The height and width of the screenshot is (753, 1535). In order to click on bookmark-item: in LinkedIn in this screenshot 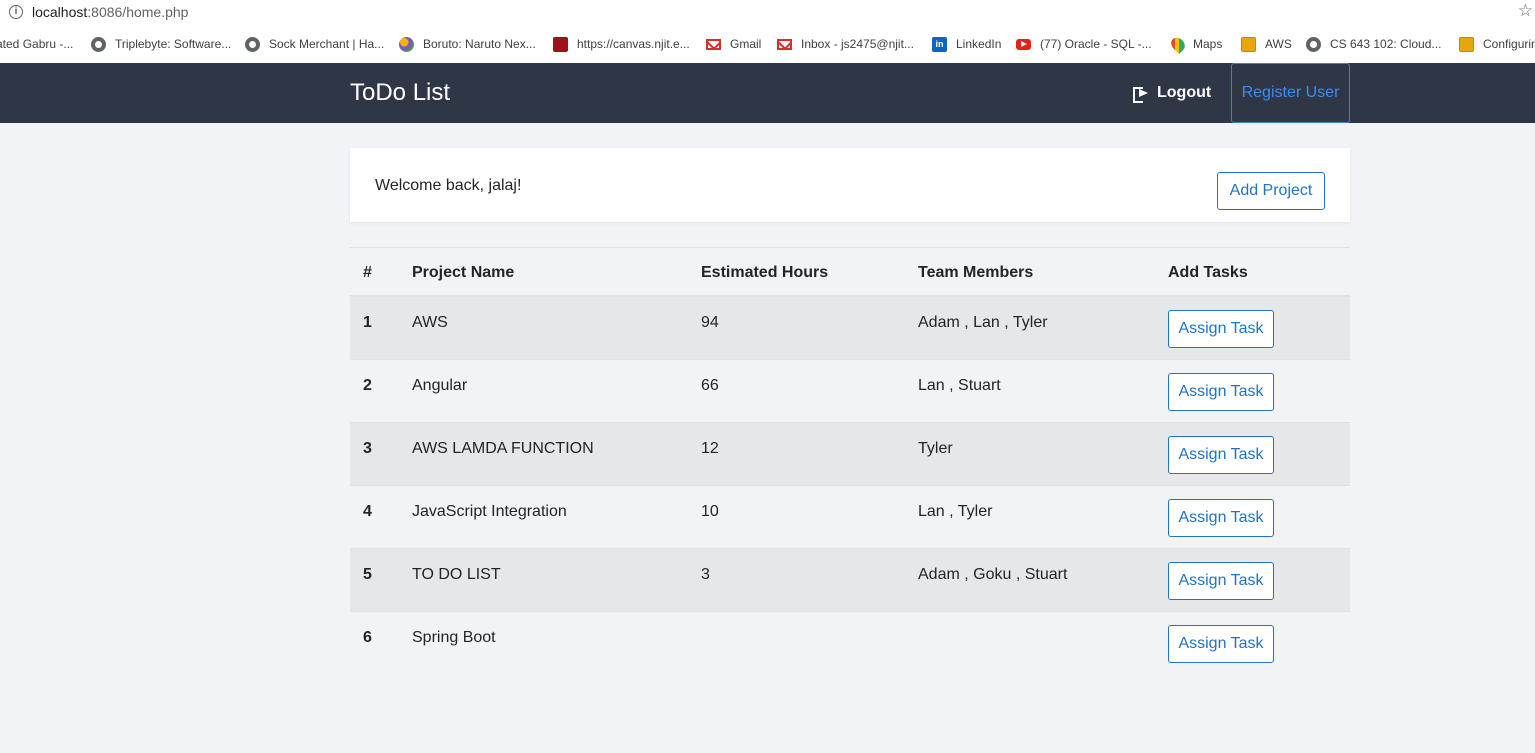, I will do `click(966, 44)`.